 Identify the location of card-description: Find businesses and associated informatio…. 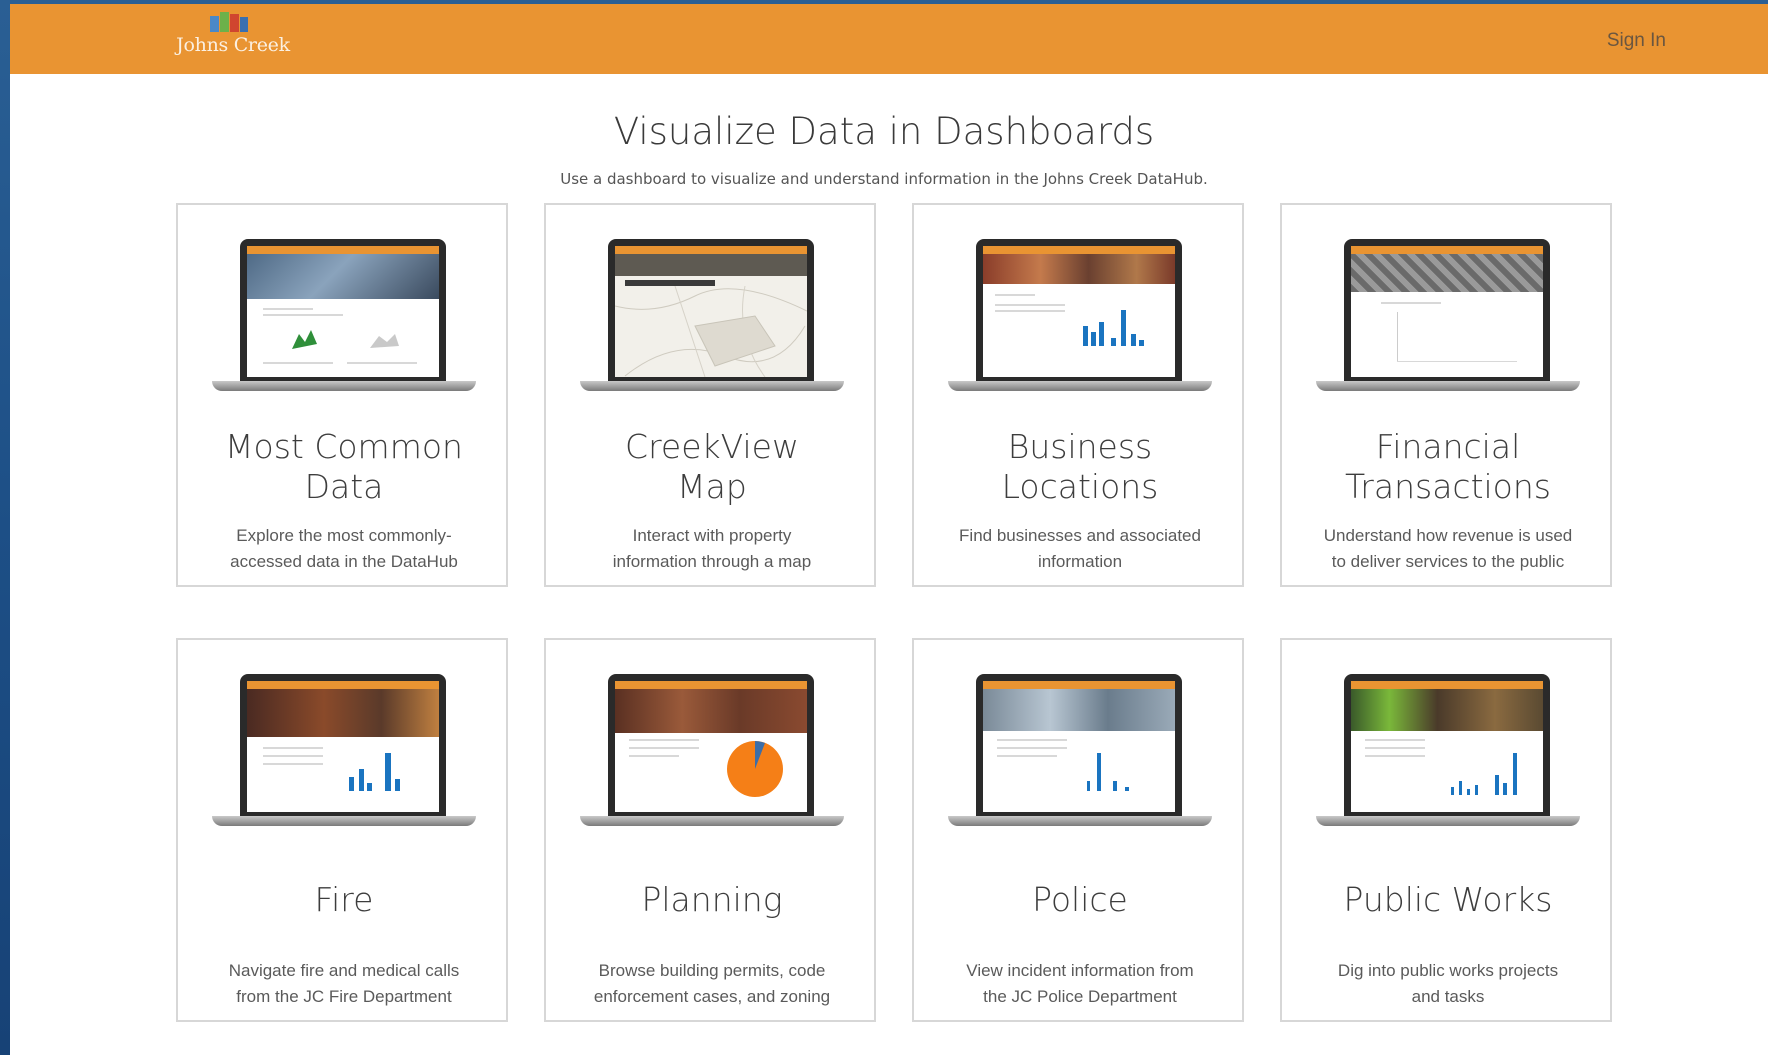
(1080, 548).